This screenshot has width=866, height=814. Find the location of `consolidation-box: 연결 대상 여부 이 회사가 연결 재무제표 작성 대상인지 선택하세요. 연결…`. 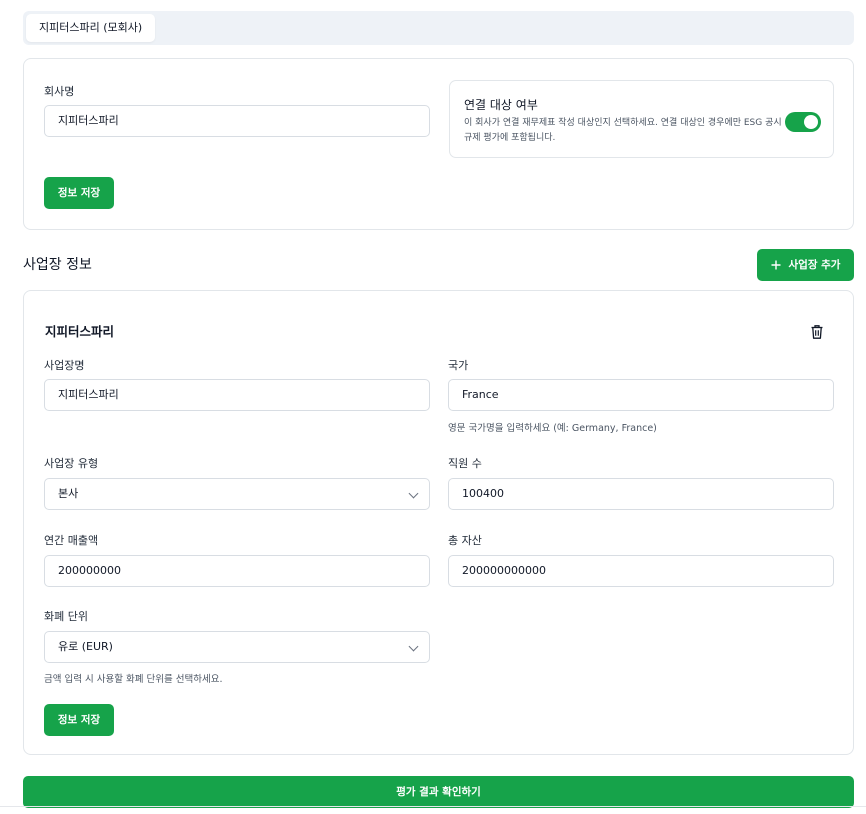

consolidation-box: 연결 대상 여부 이 회사가 연결 재무제표 작성 대상인지 선택하세요. 연결… is located at coordinates (641, 119).